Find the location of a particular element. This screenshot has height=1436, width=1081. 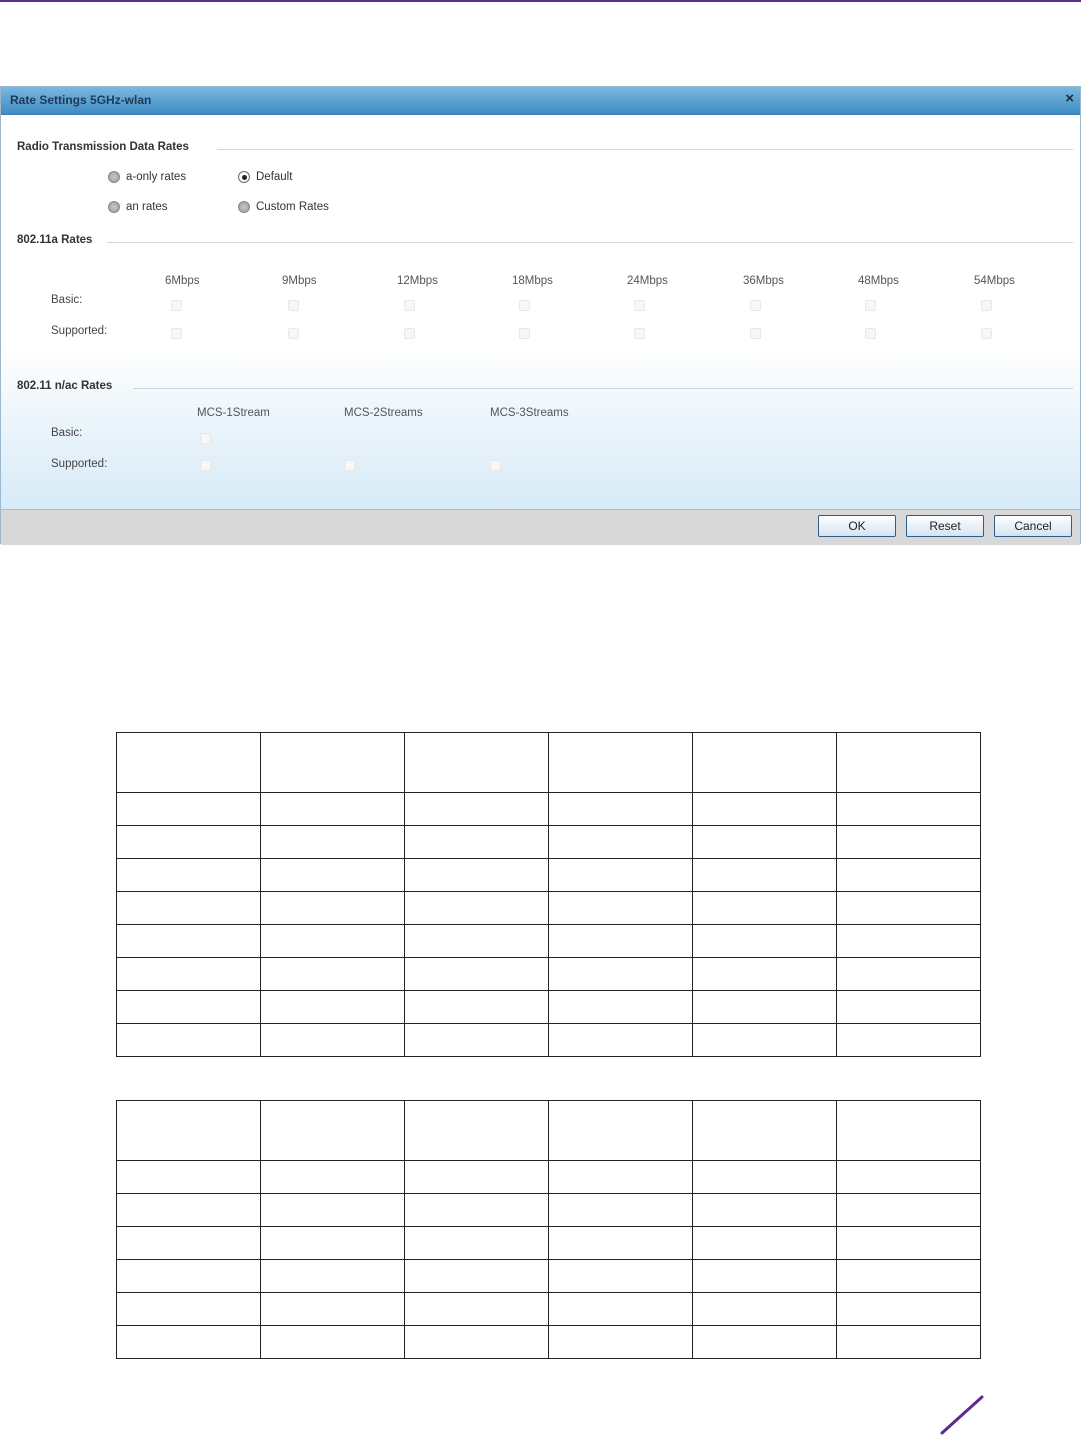

rate-header-18mbps: 18Mbps is located at coordinates (532, 281).